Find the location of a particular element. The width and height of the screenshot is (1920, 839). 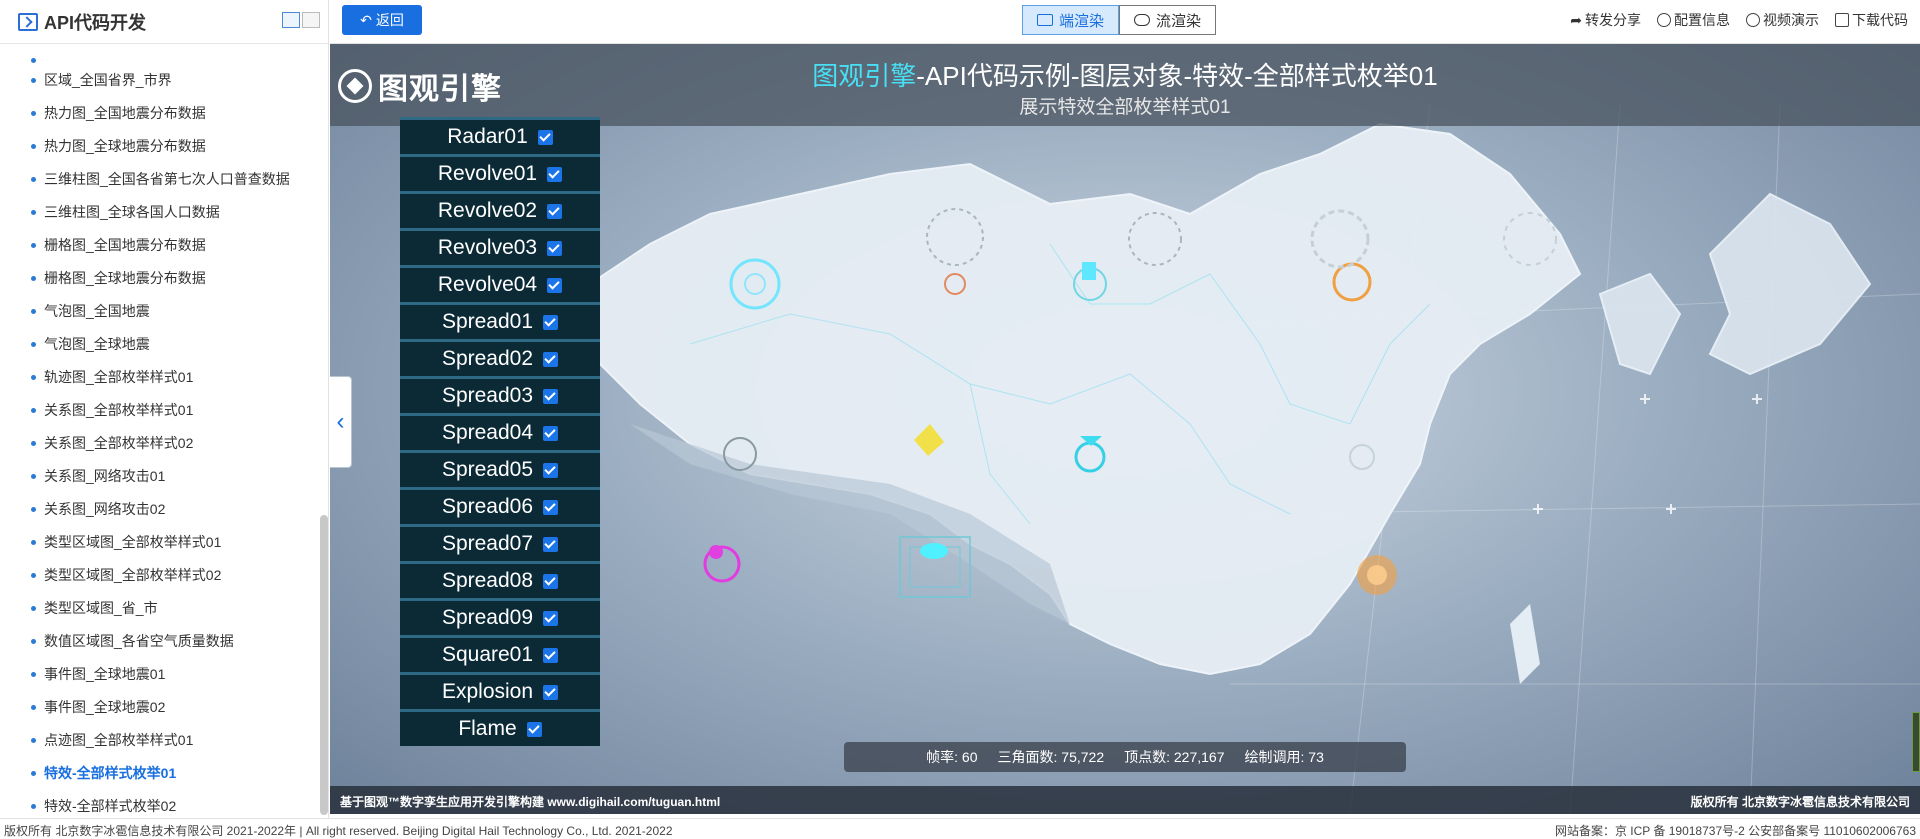

sidebar-item: 轨迹图_全部枚举样式01 is located at coordinates (159, 377).